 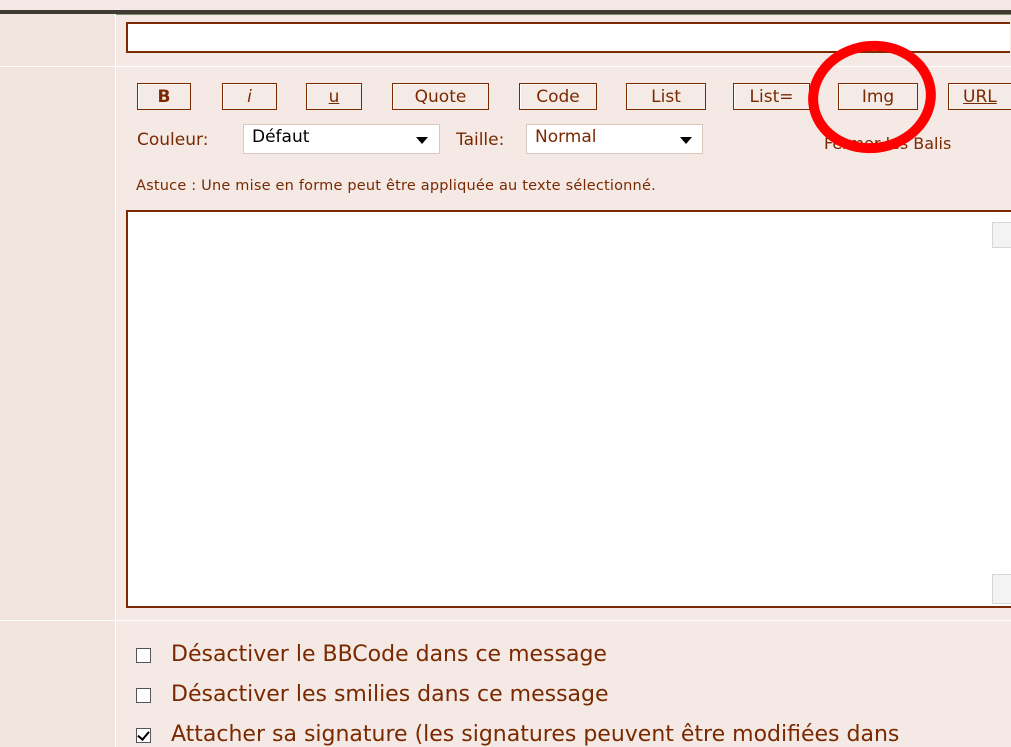 I want to click on size-select: Normal, so click(x=614, y=139).